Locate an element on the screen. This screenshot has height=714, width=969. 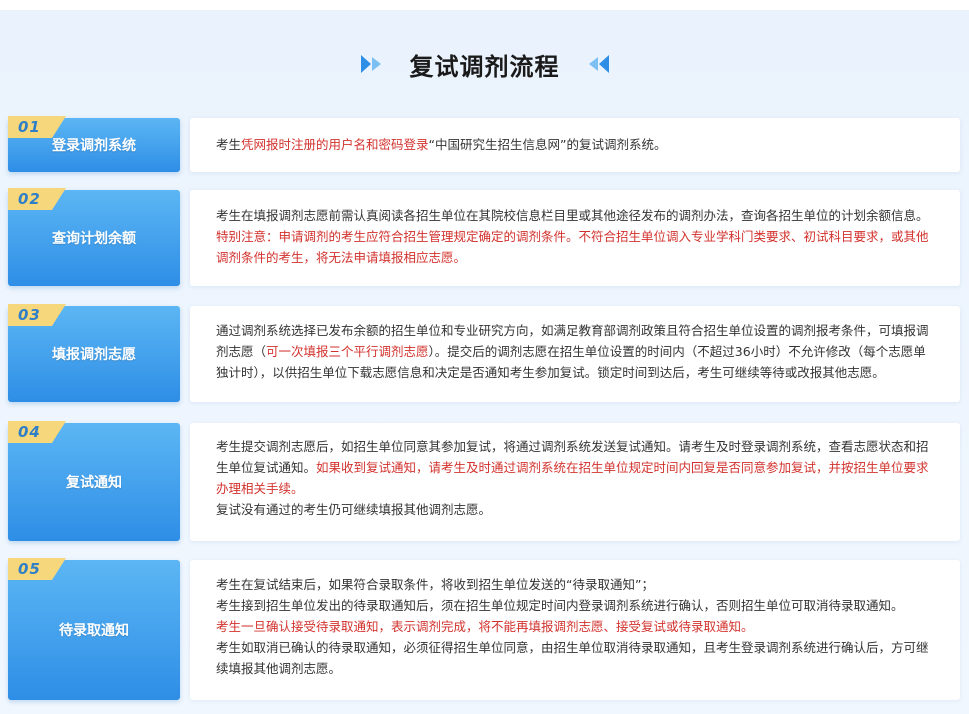
body-text: 考生在复试结束后，如果符合录取条件，将收到招生单位发送的“待录取通知”； is located at coordinates (435, 584).